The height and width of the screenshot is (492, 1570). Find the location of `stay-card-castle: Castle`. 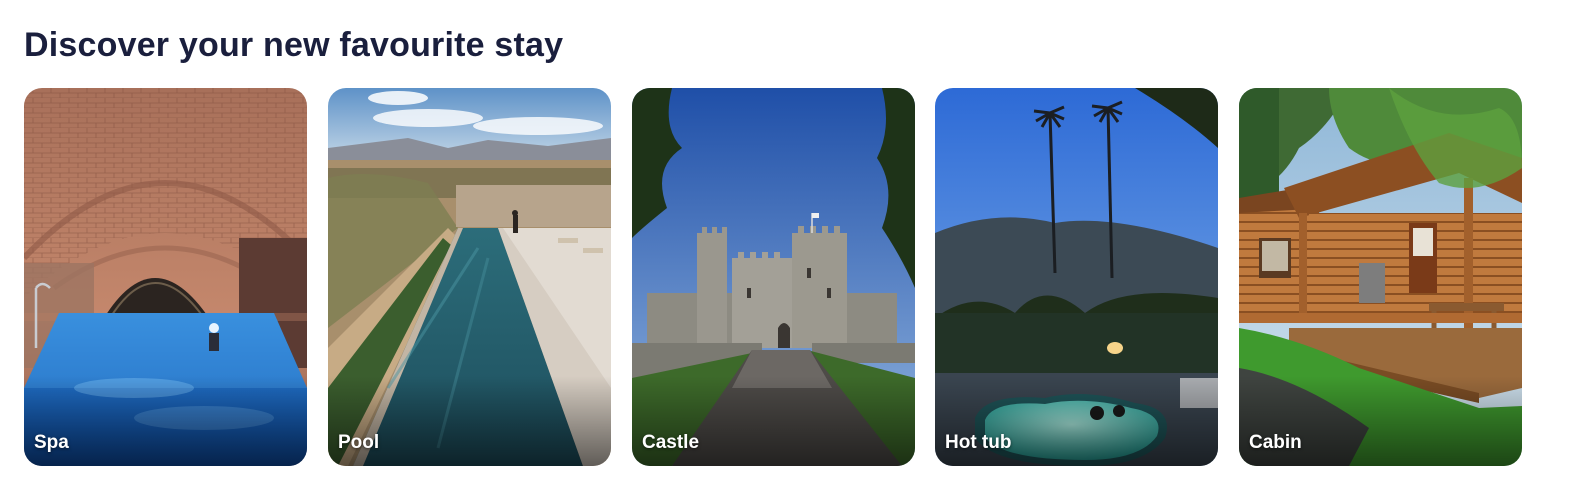

stay-card-castle: Castle is located at coordinates (773, 277).